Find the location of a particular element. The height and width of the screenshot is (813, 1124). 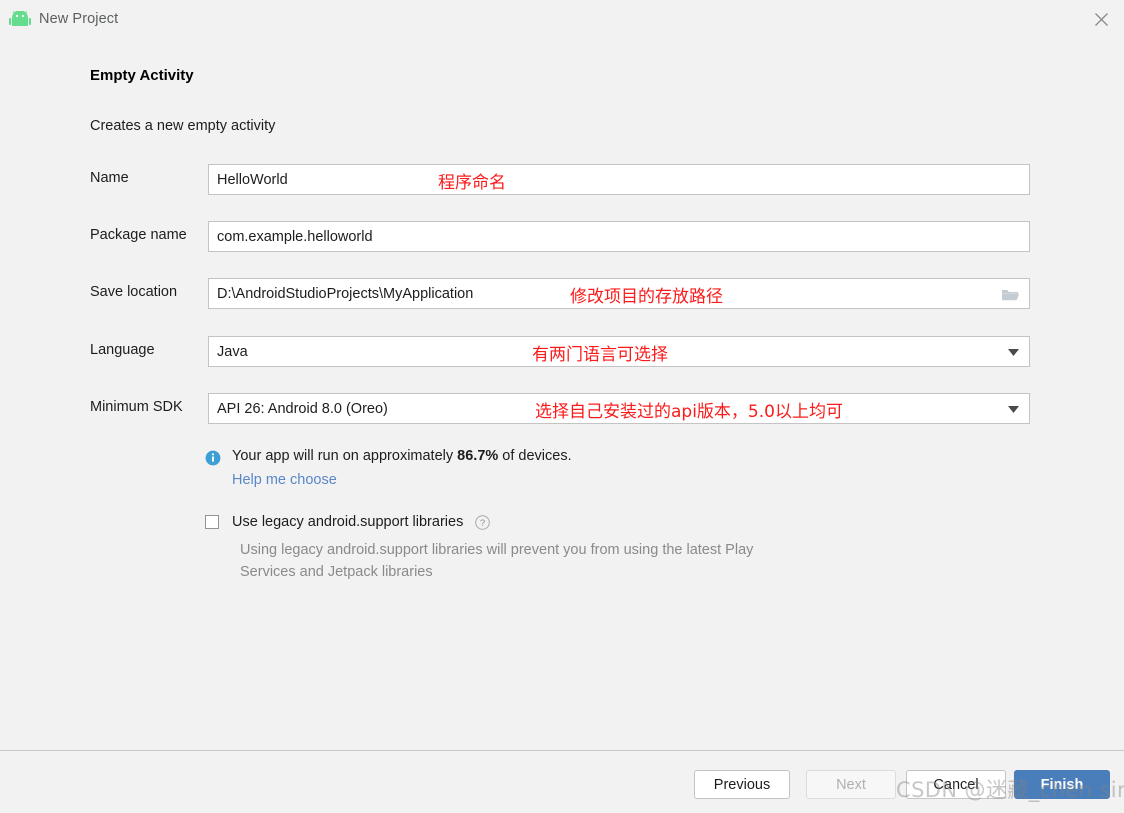

form-row-name: Name HelloWorld 程序命名 is located at coordinates (561, 179).